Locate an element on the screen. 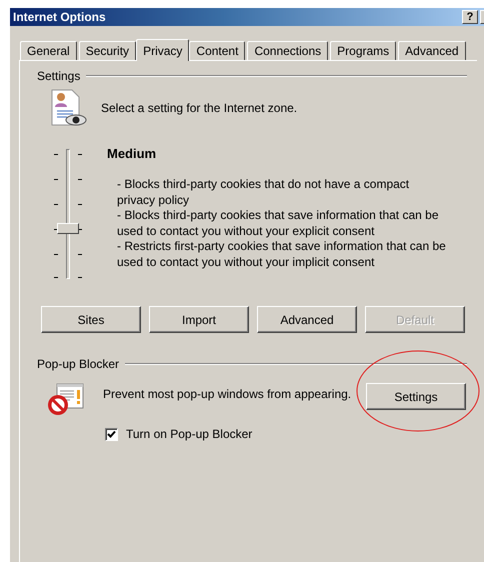 The width and height of the screenshot is (484, 562). privacy-description: - Blocks third-party cookies that save information that can be used to contact you without your explicit consent is located at coordinates (278, 223).